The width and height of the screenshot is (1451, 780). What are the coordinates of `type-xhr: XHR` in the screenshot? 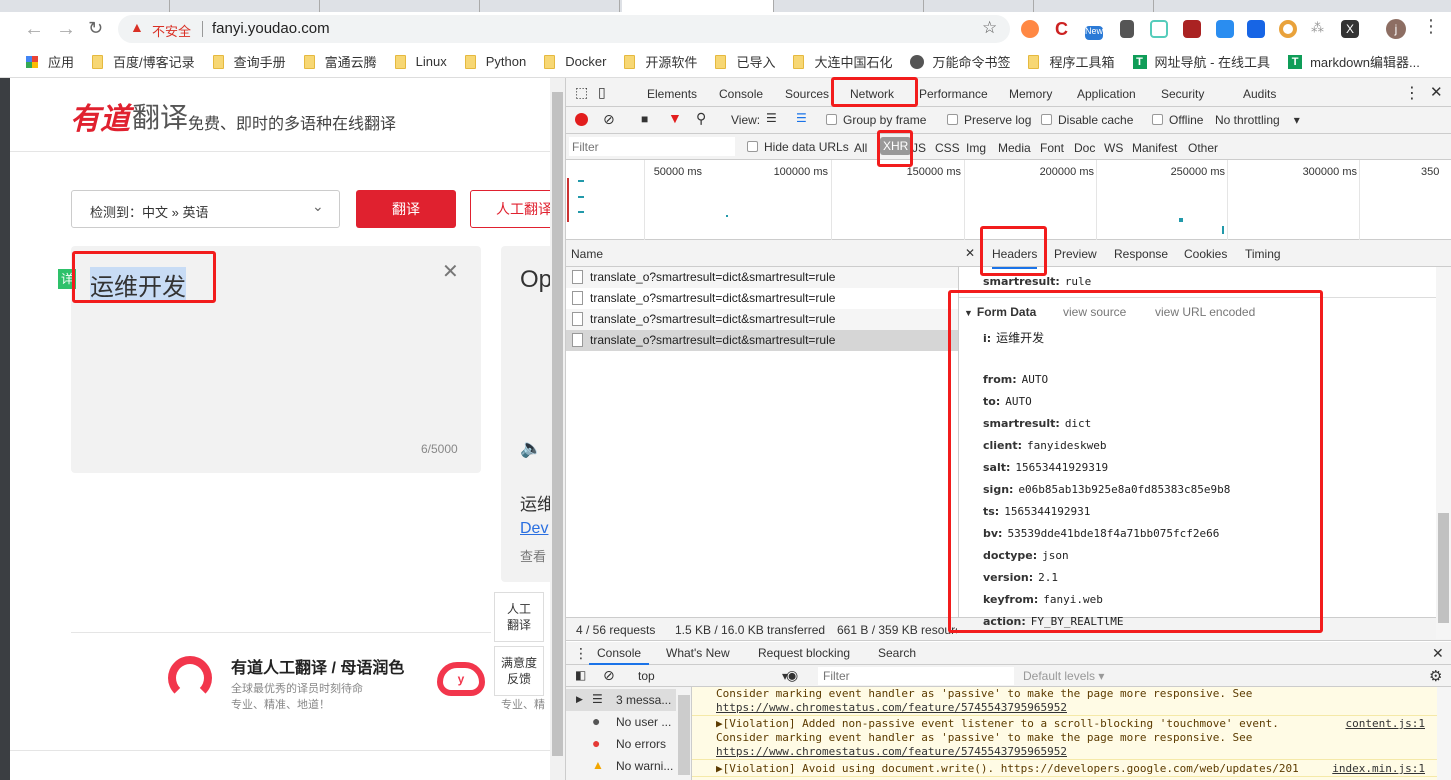 It's located at (896, 146).